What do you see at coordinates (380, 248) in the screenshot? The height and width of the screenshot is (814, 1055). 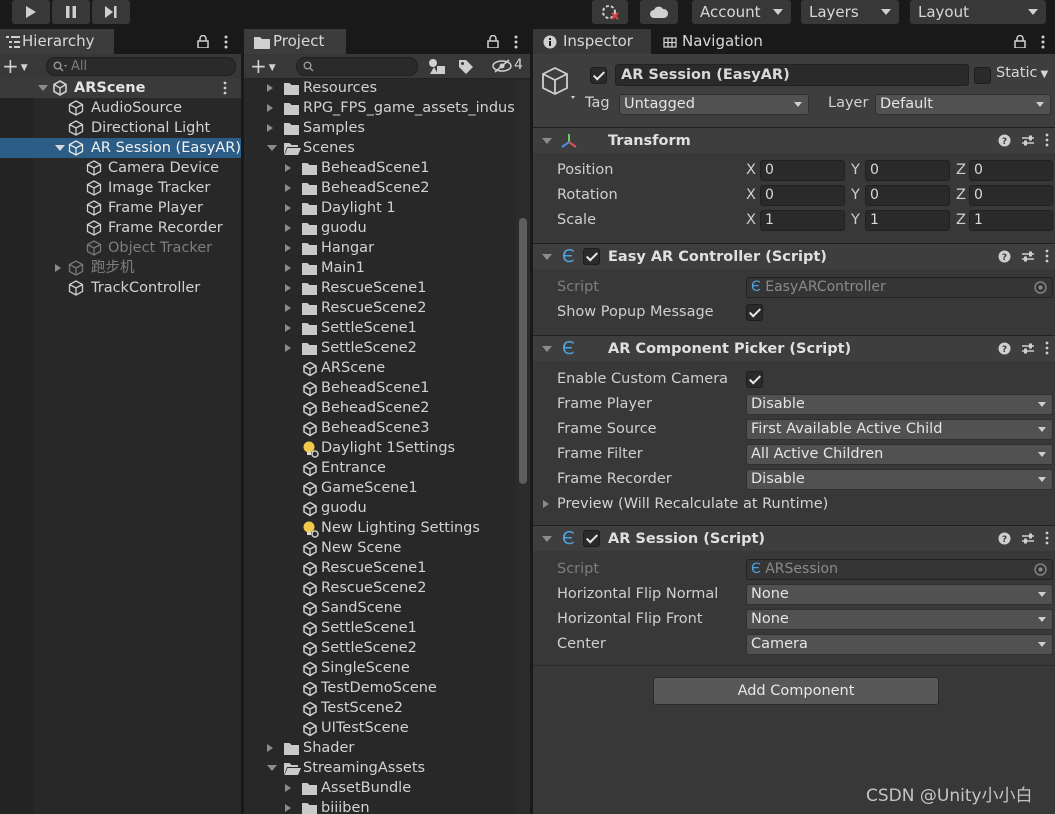 I see `project-item: Hangar` at bounding box center [380, 248].